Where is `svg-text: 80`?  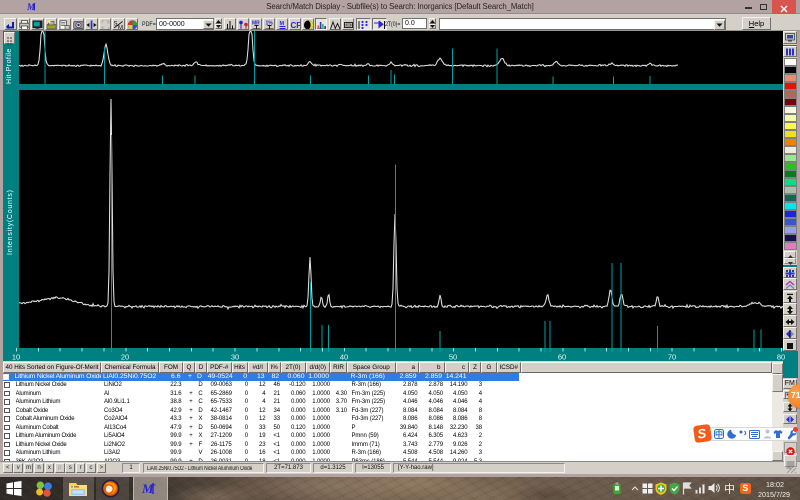 svg-text: 80 is located at coordinates (781, 357).